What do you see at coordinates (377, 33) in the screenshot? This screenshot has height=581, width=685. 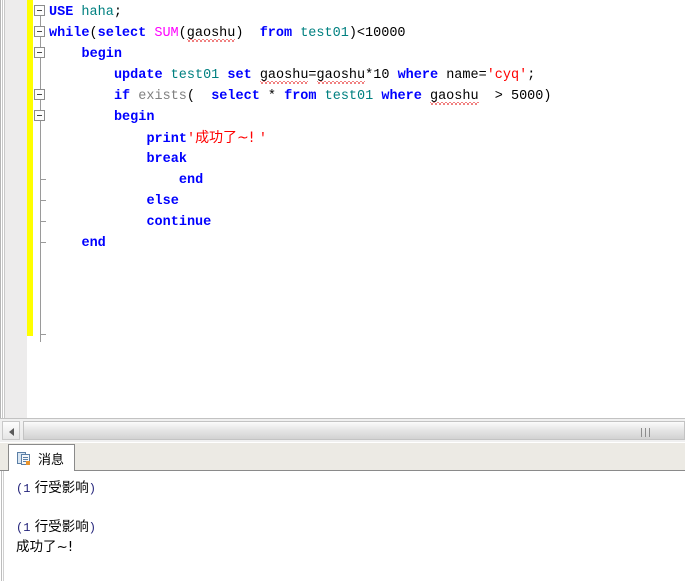 I see `code-token: )<10000` at bounding box center [377, 33].